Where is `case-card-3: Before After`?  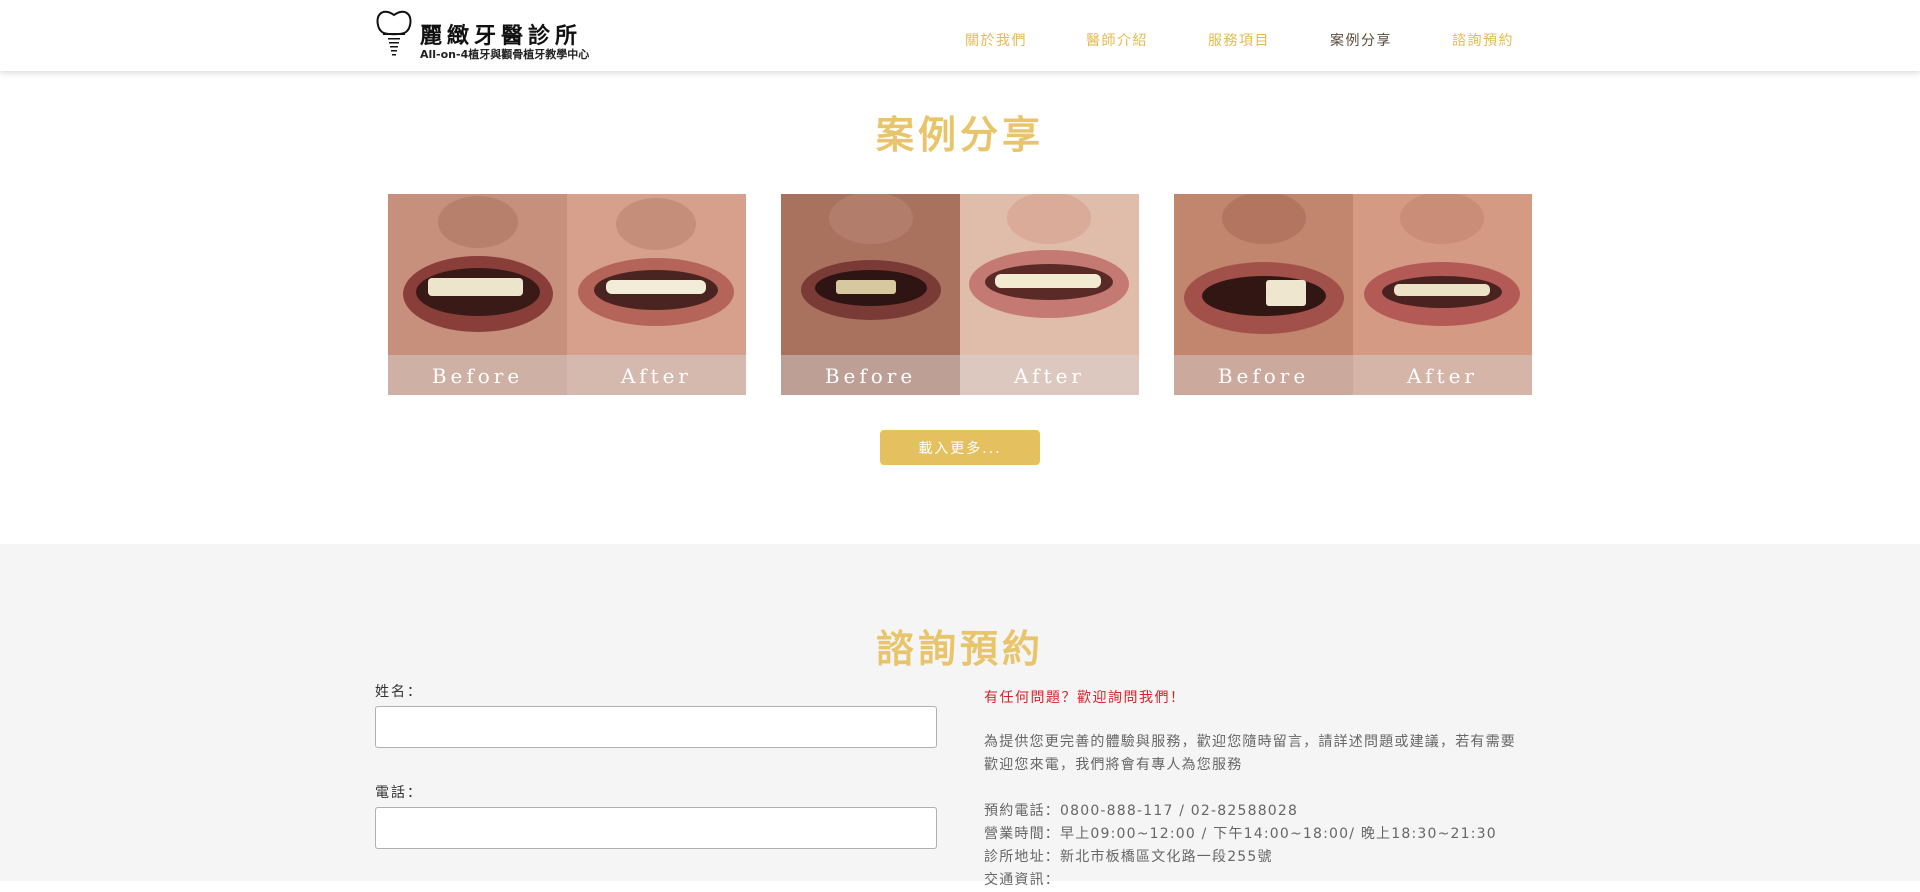
case-card-3: Before After is located at coordinates (1353, 294).